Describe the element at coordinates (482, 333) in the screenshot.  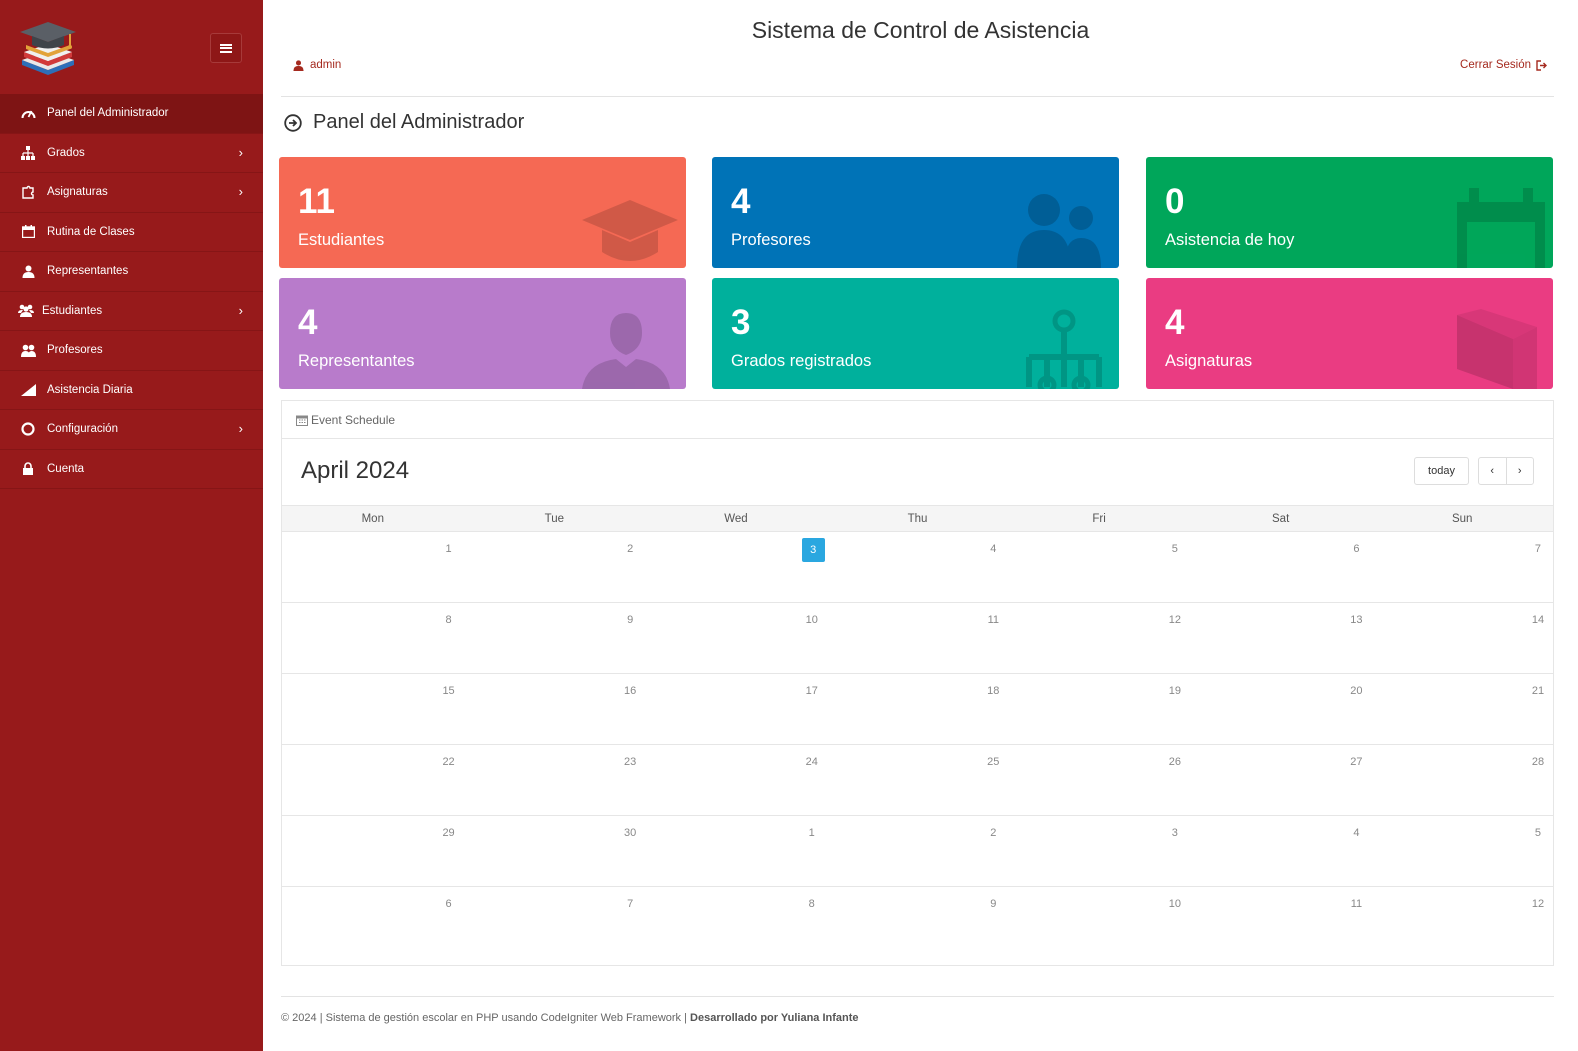
I see `card-representantes: 4 Representantes` at that location.